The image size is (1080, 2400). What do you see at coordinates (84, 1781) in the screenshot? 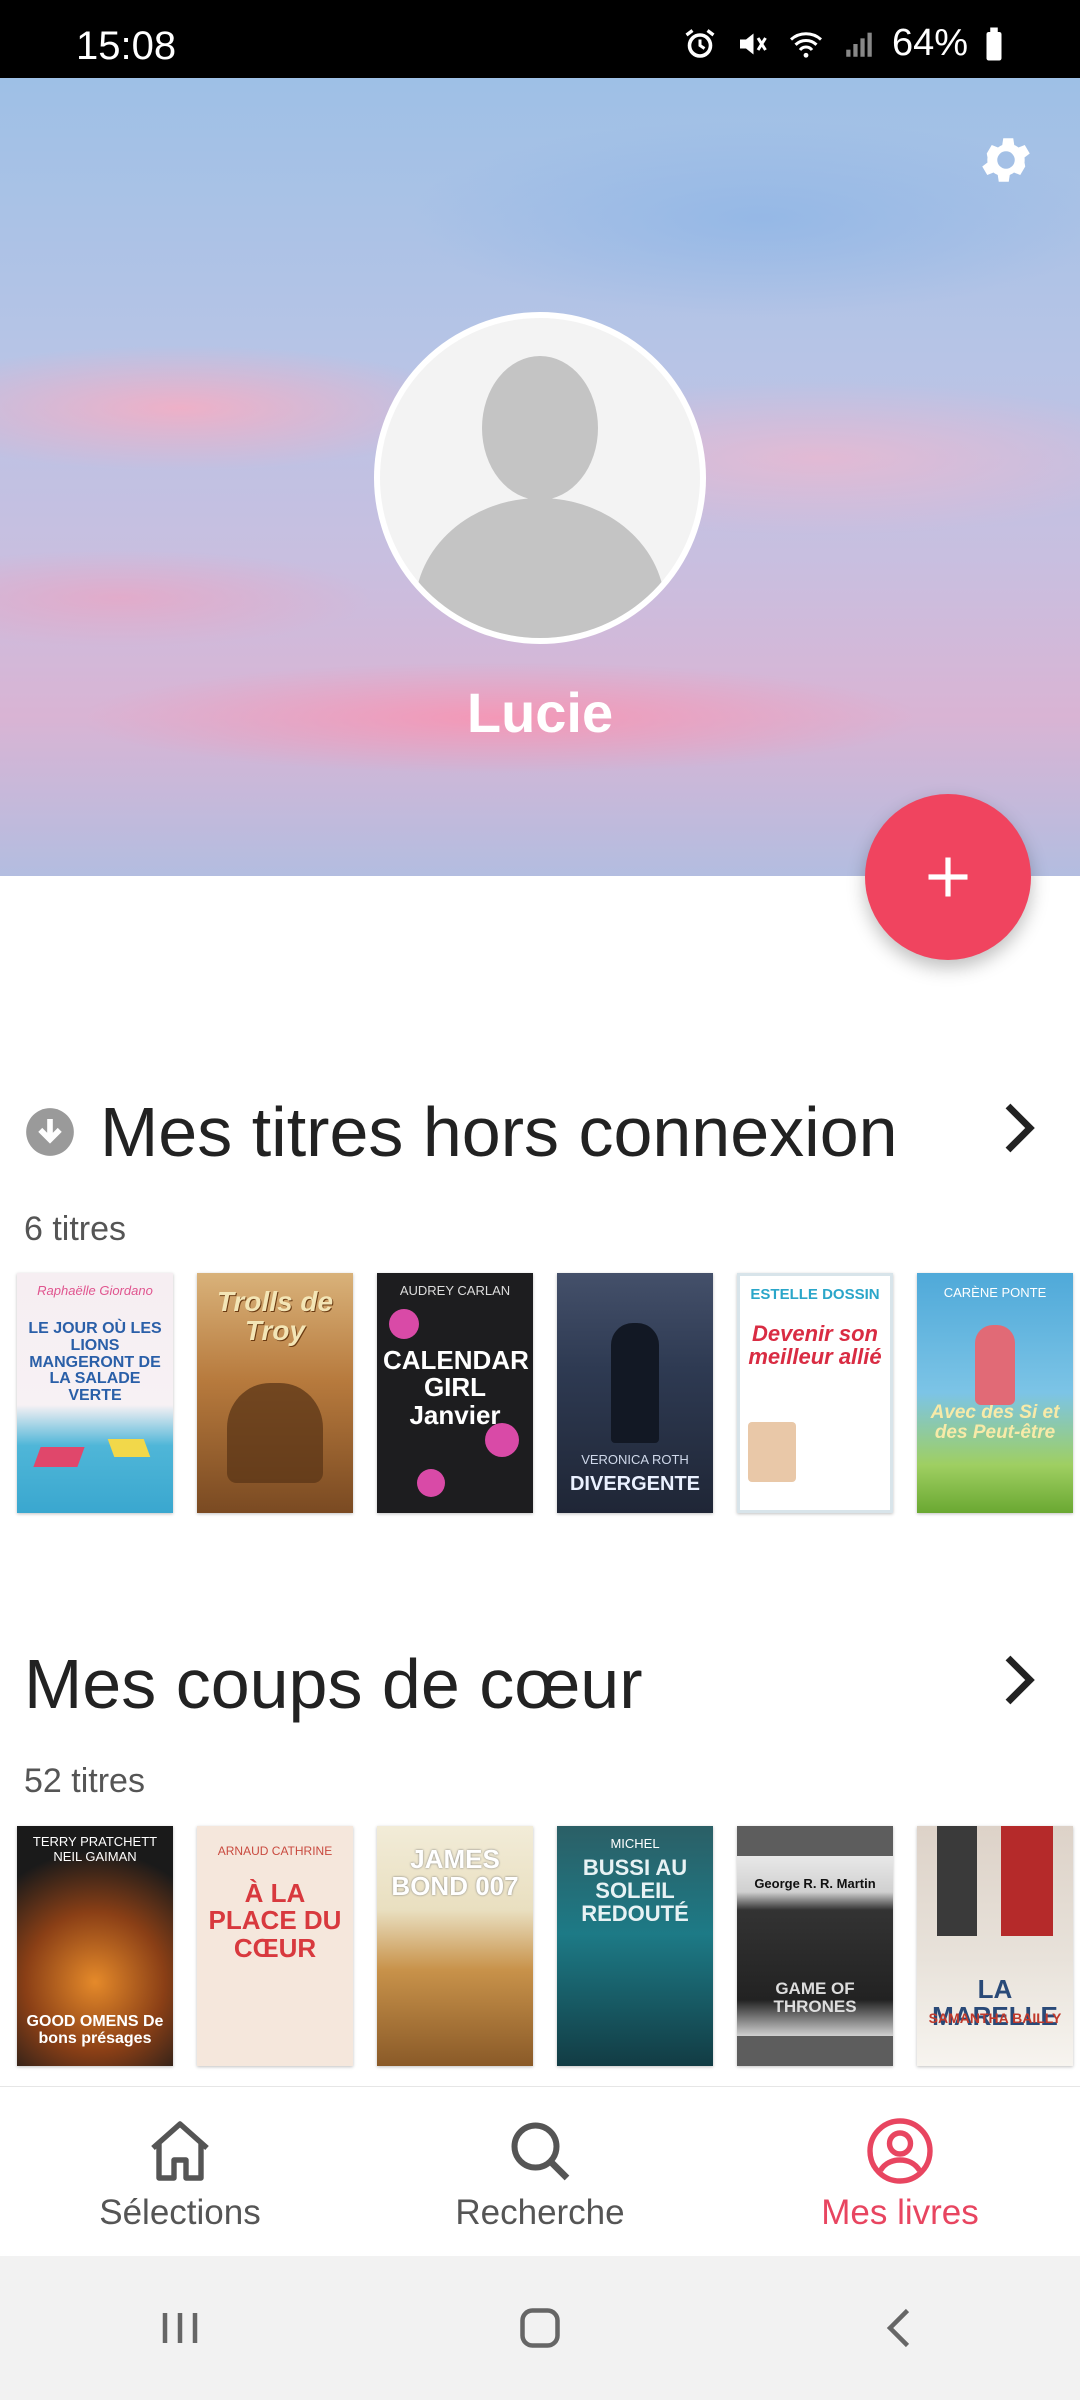
I see `section-count: 52 titres` at bounding box center [84, 1781].